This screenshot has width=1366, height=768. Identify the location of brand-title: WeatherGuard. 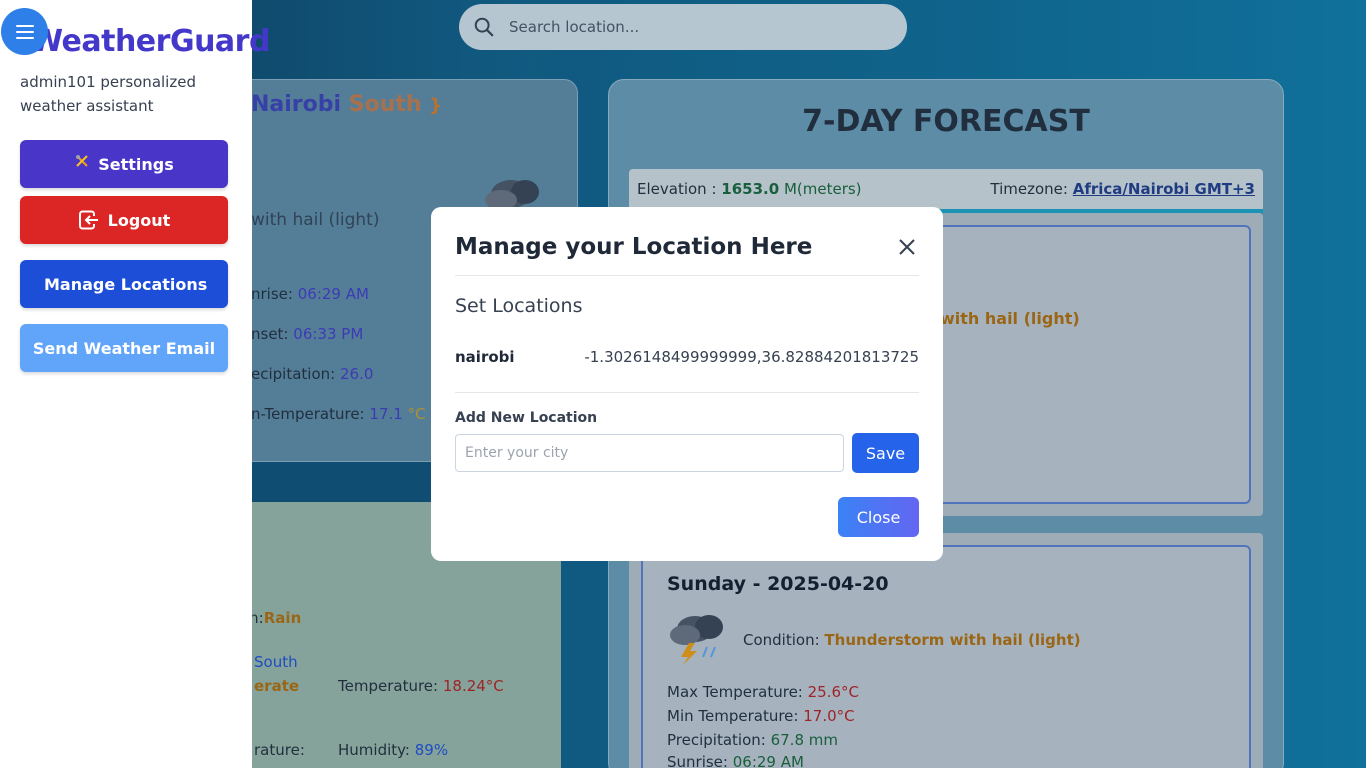
(150, 41).